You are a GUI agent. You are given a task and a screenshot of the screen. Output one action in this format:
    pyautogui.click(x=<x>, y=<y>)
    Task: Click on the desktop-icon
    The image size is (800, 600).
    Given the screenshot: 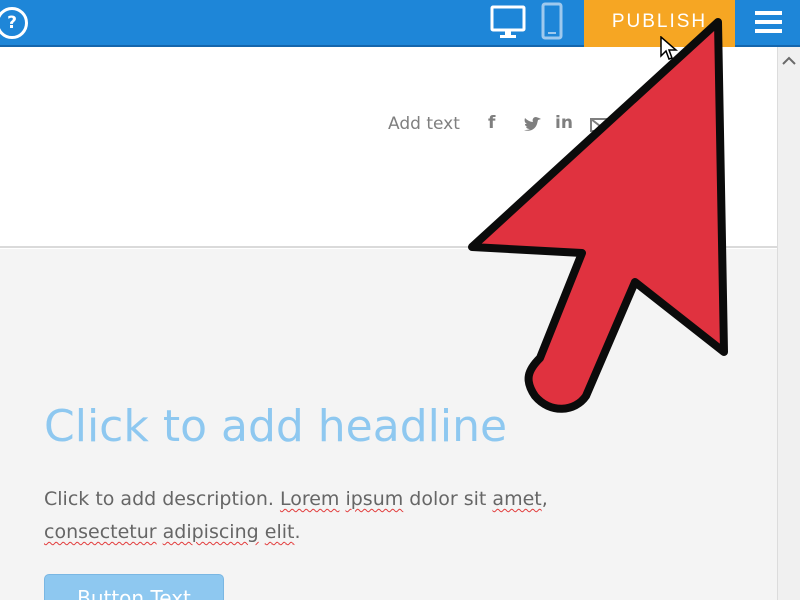 What is the action you would take?
    pyautogui.click(x=508, y=21)
    